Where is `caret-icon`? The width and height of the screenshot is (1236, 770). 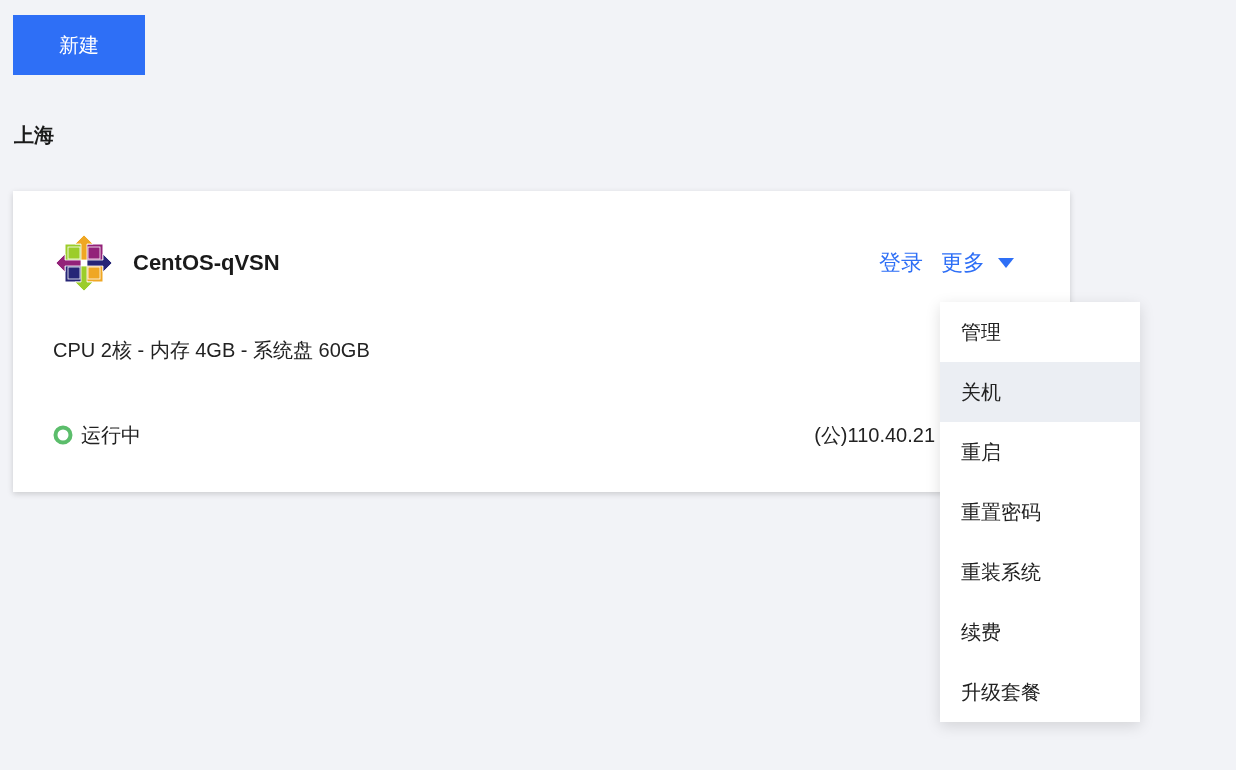
caret-icon is located at coordinates (1006, 263).